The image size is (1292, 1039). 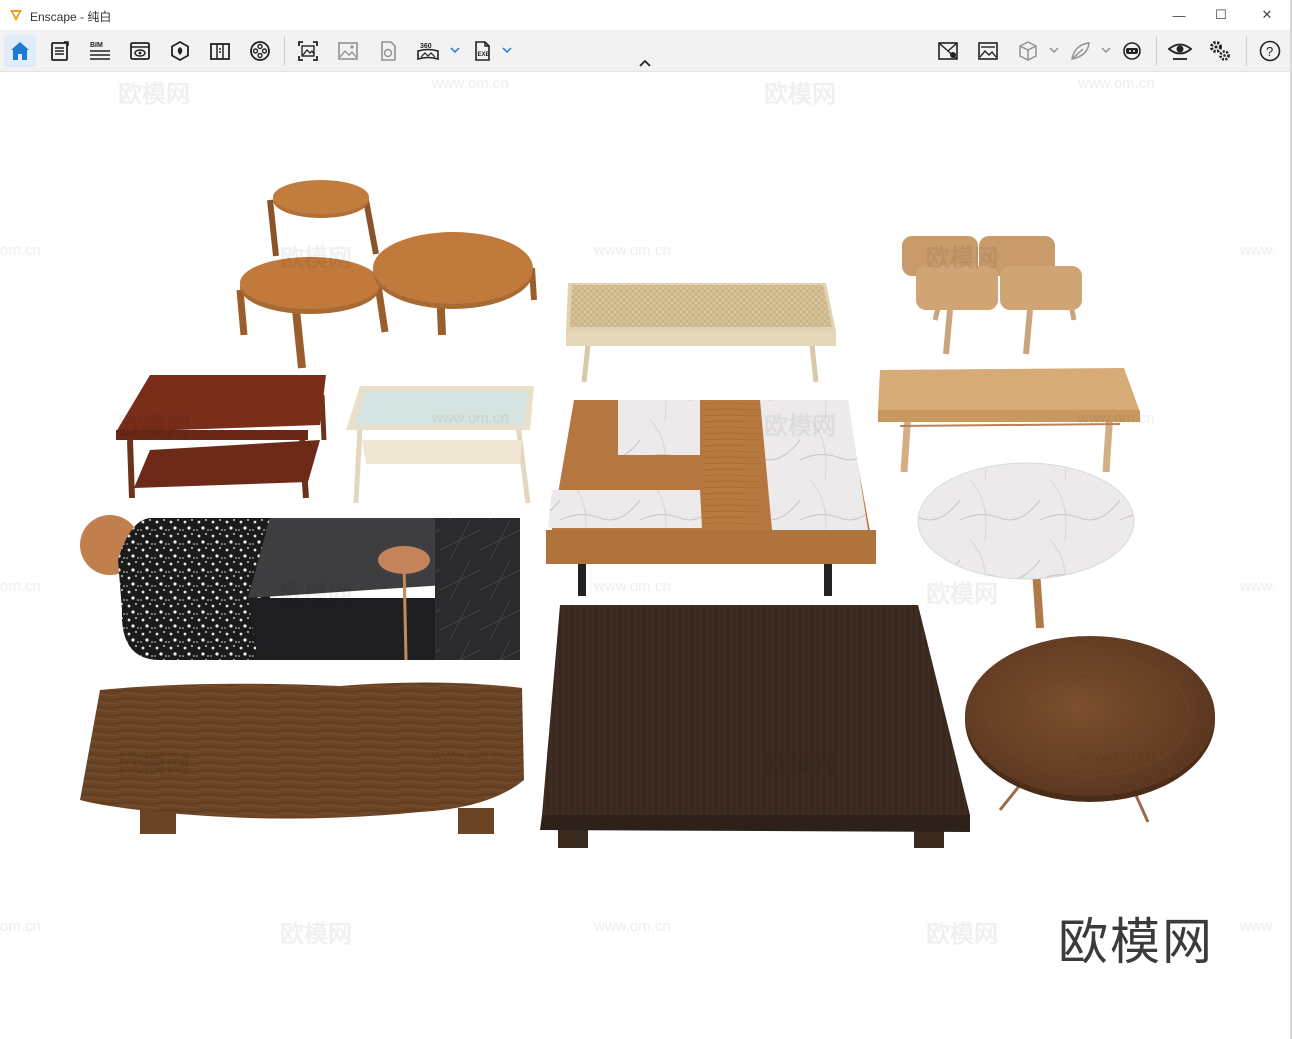 I want to click on vr-button, so click(x=1132, y=51).